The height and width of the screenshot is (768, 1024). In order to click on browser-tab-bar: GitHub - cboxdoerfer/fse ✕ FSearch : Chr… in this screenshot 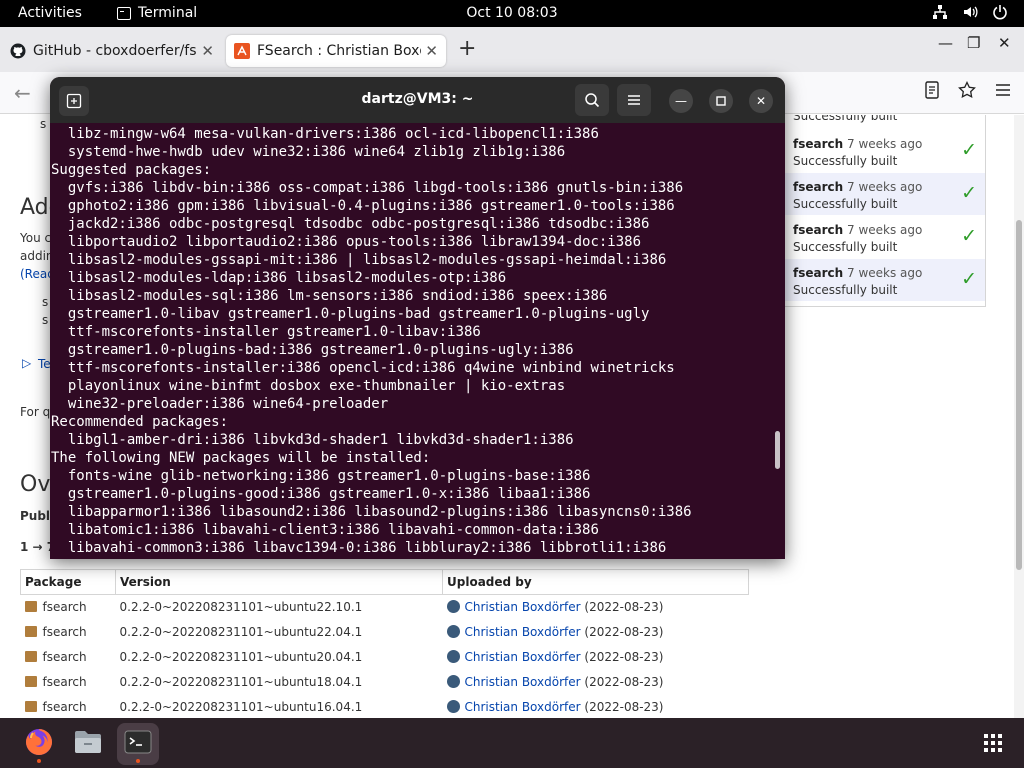, I will do `click(512, 49)`.